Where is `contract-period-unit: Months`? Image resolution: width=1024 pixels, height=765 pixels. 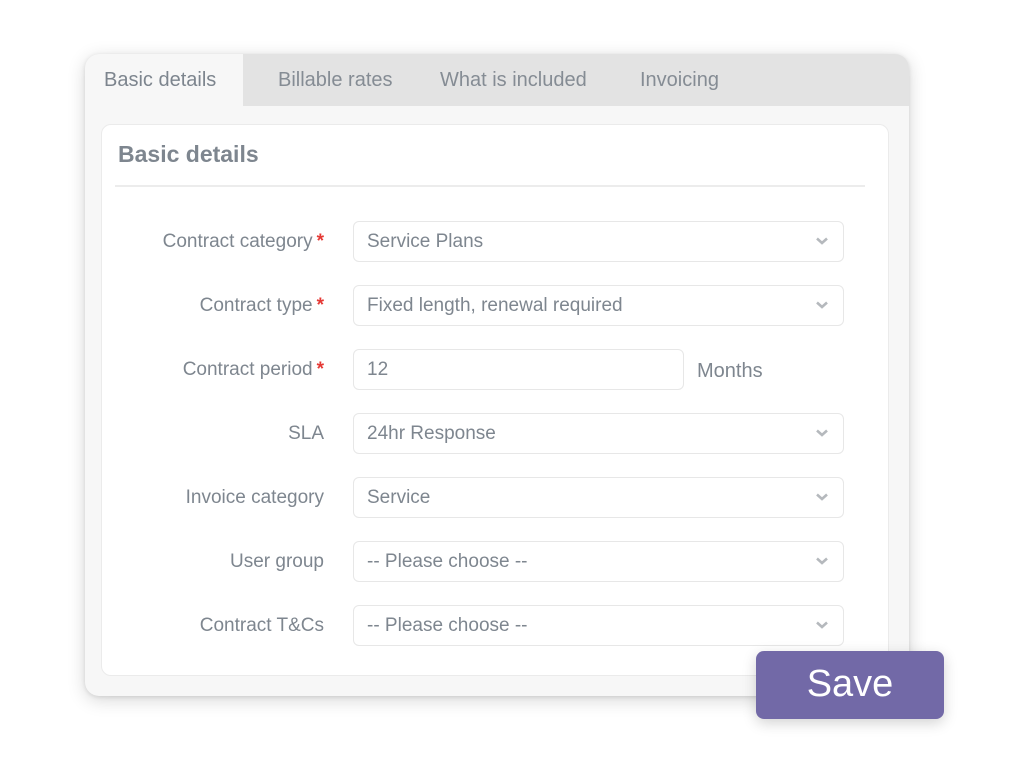
contract-period-unit: Months is located at coordinates (730, 371).